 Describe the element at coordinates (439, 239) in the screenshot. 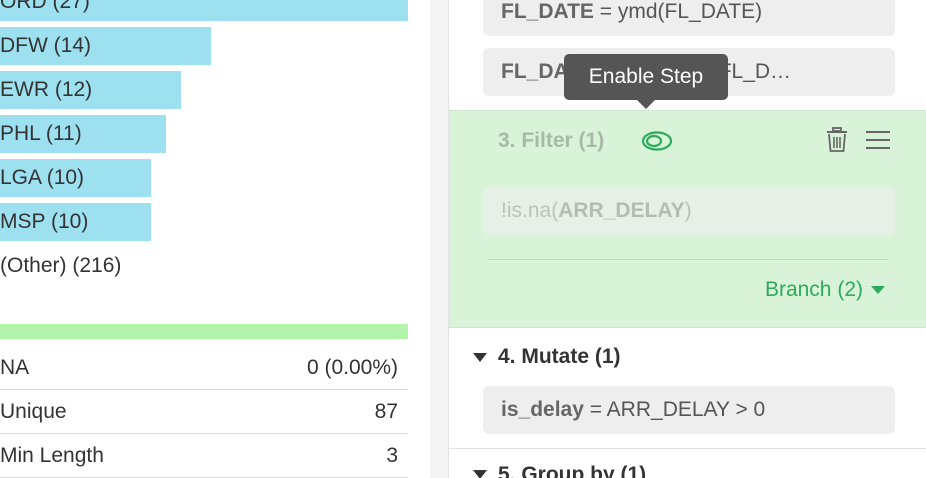

I see `panel-divider` at that location.